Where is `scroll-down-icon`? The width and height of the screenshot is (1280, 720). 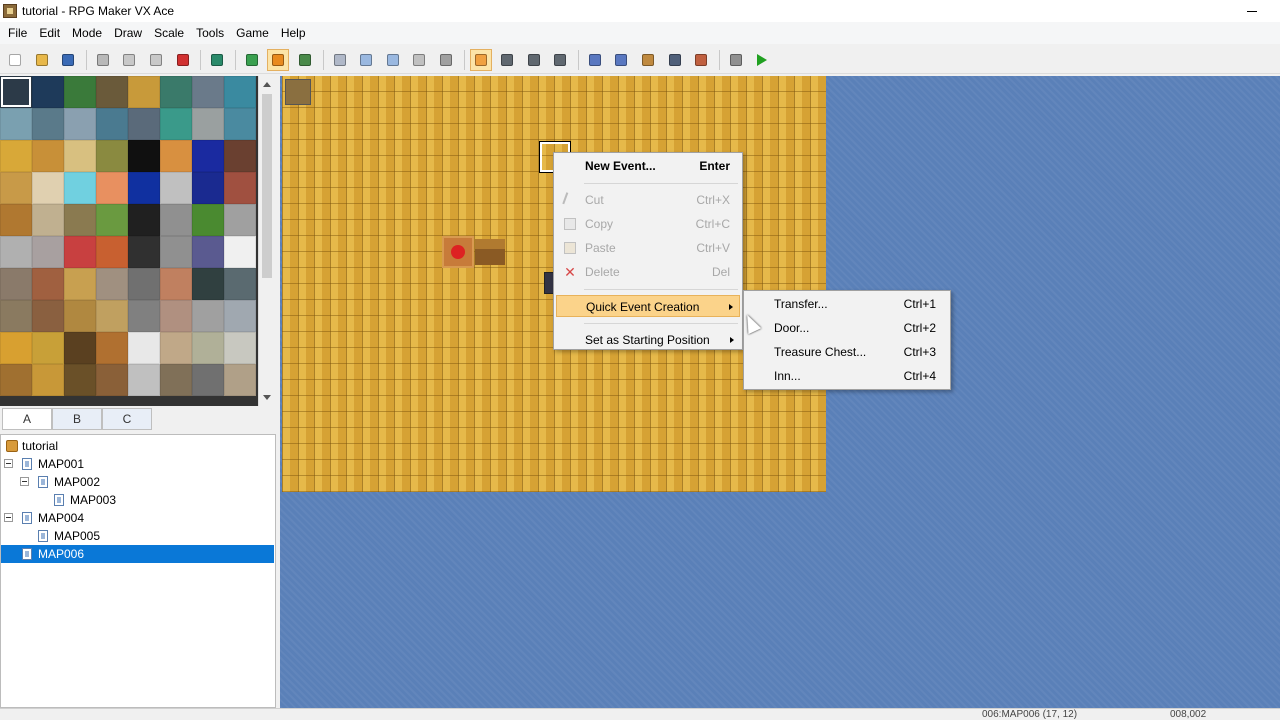
scroll-down-icon is located at coordinates (267, 397).